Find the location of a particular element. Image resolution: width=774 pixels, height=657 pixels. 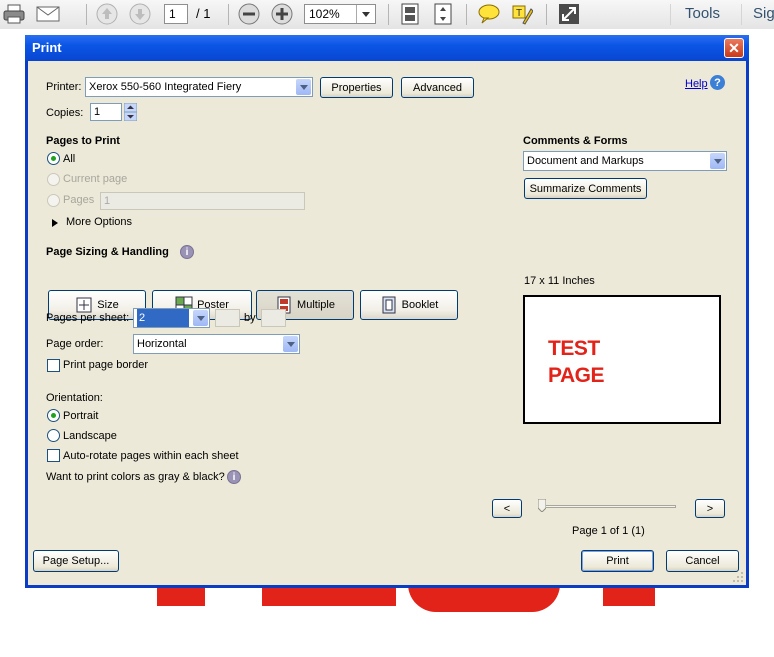

columns-input is located at coordinates (227, 318).